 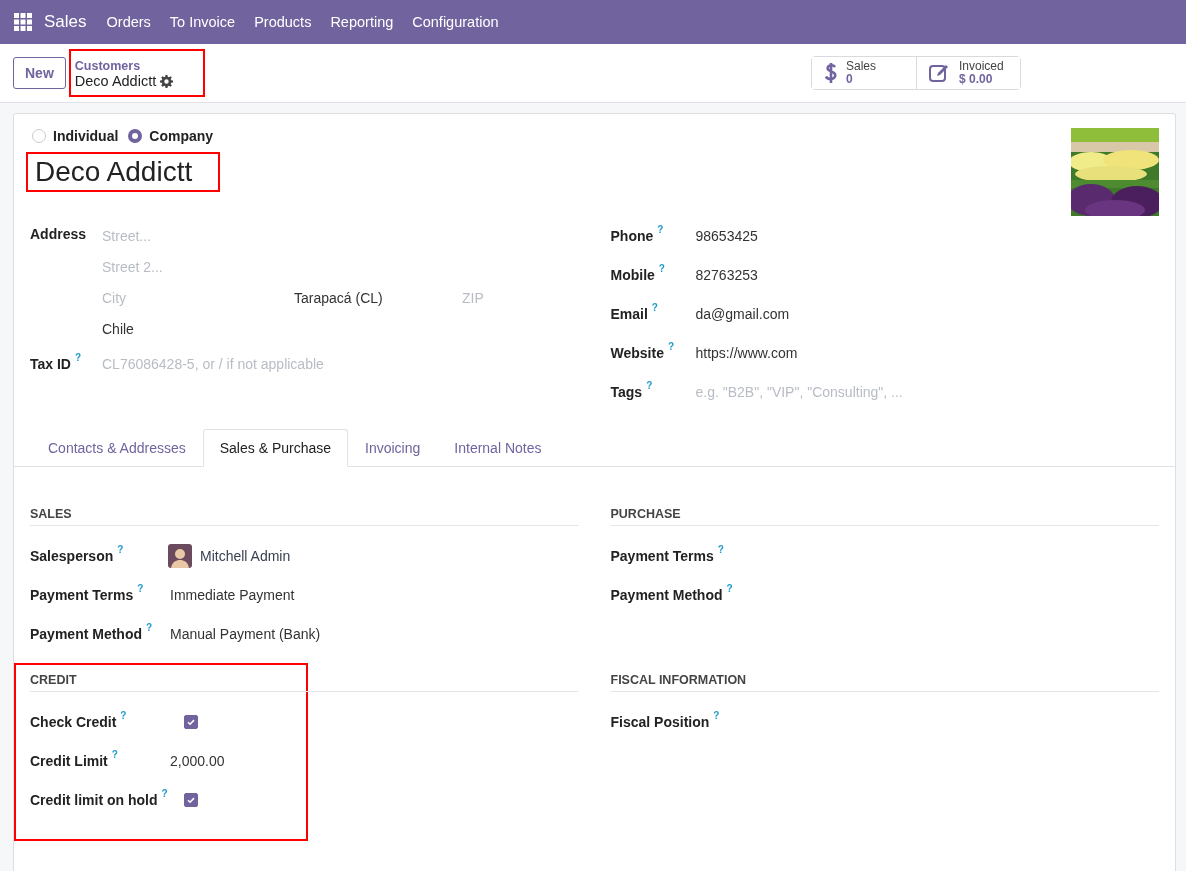 What do you see at coordinates (927, 313) in the screenshot?
I see `input-field: da@gmail.com` at bounding box center [927, 313].